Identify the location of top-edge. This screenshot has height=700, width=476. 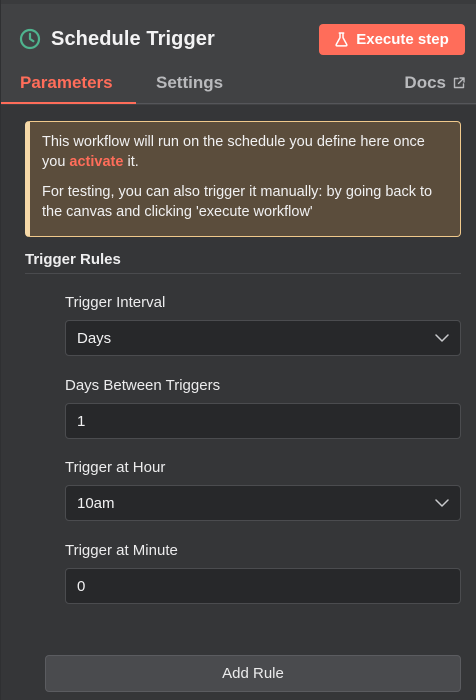
(238, 2).